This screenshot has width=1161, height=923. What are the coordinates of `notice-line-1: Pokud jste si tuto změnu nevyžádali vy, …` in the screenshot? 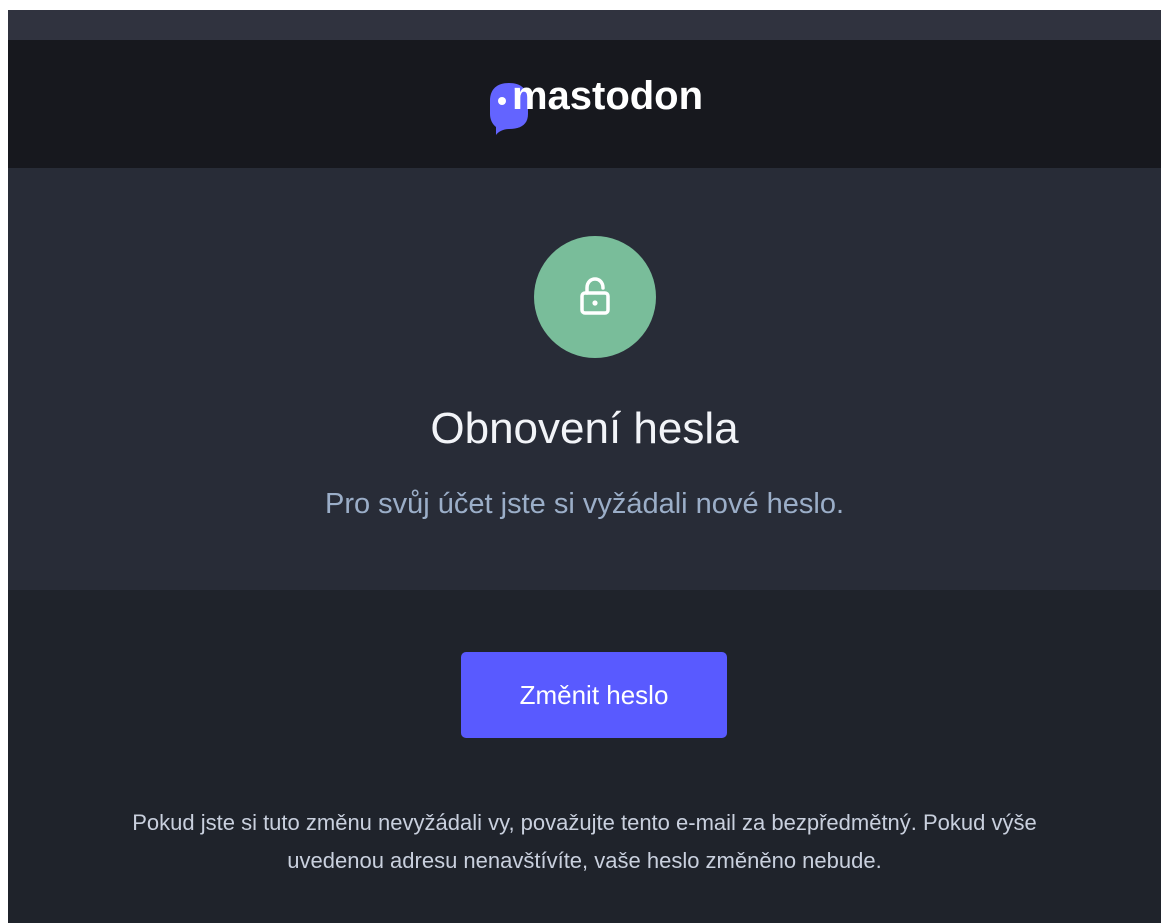 It's located at (584, 822).